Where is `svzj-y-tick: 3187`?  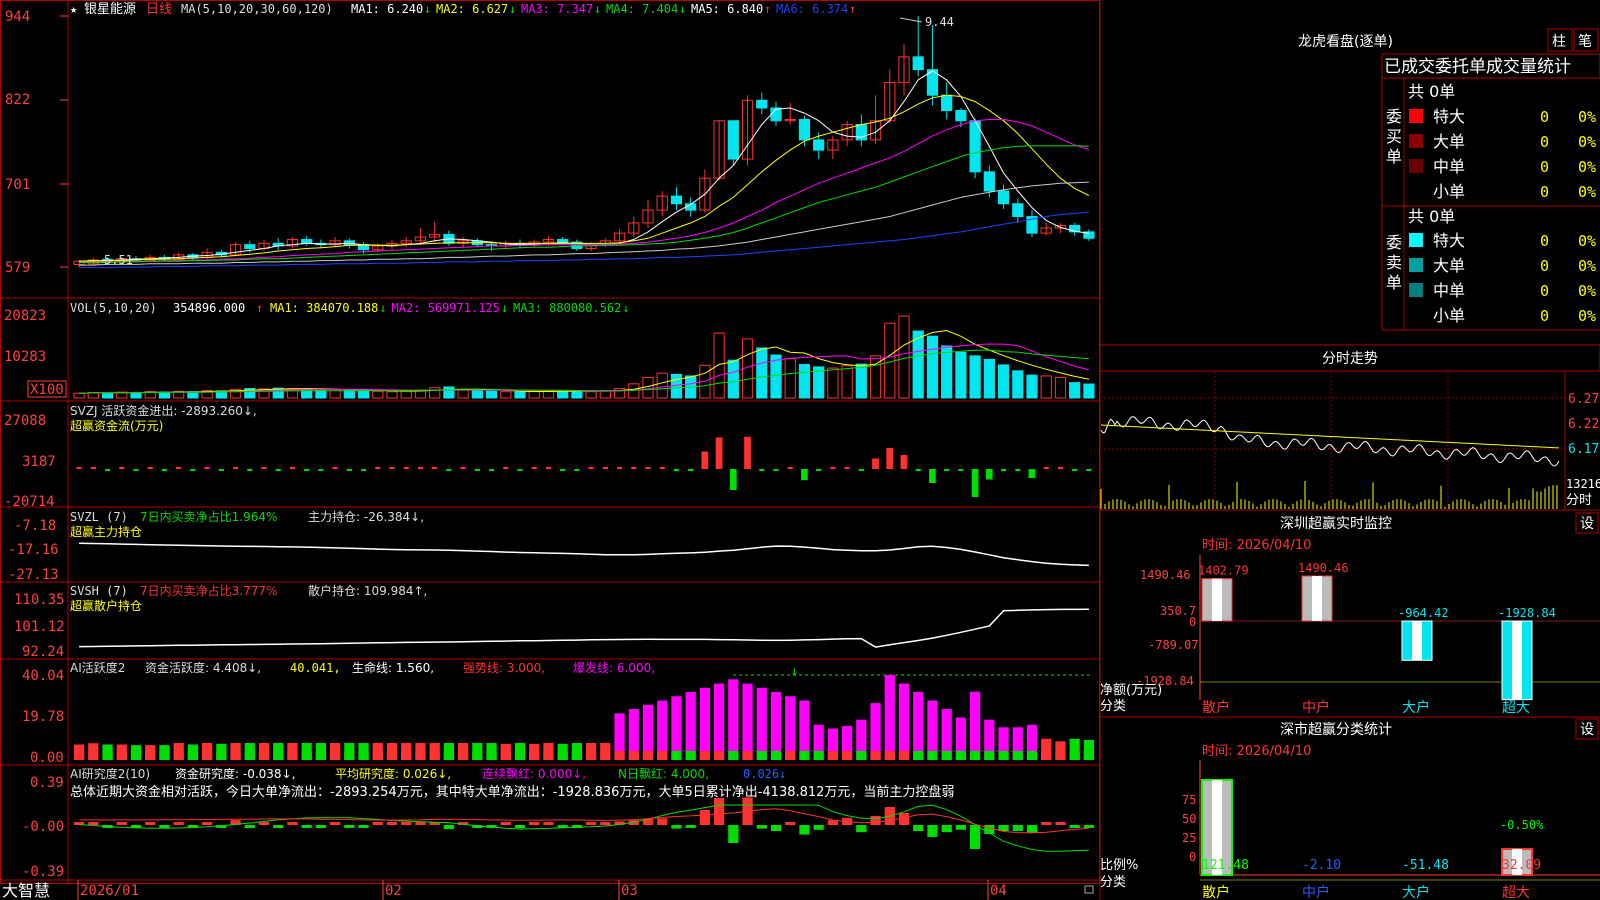 svzj-y-tick: 3187 is located at coordinates (39, 462).